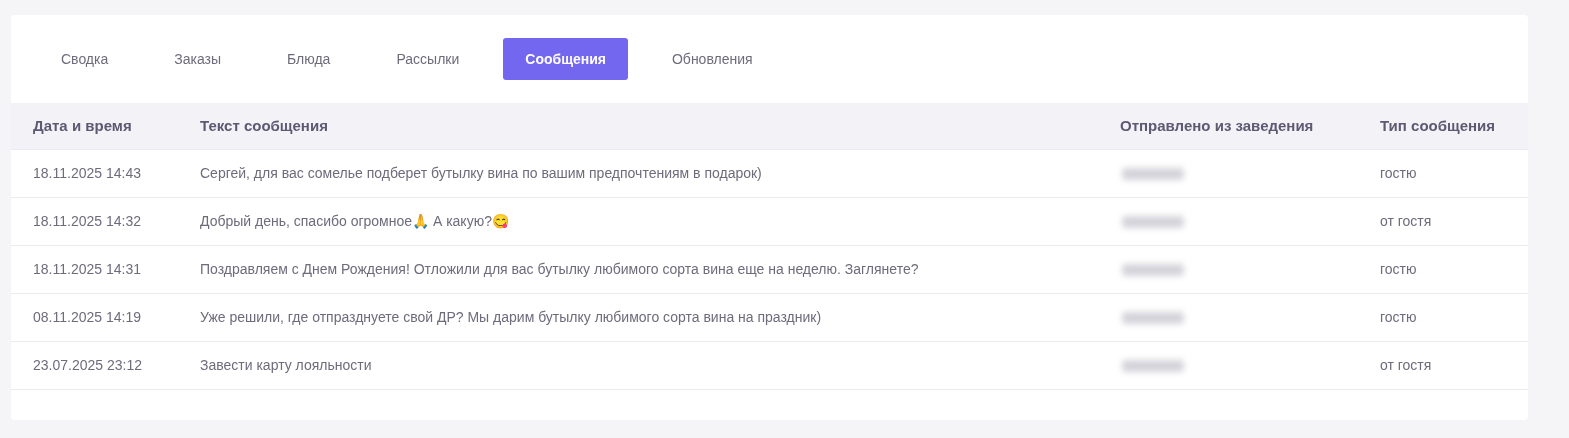  Describe the element at coordinates (82, 125) in the screenshot. I see `column-header: Дата и время` at that location.